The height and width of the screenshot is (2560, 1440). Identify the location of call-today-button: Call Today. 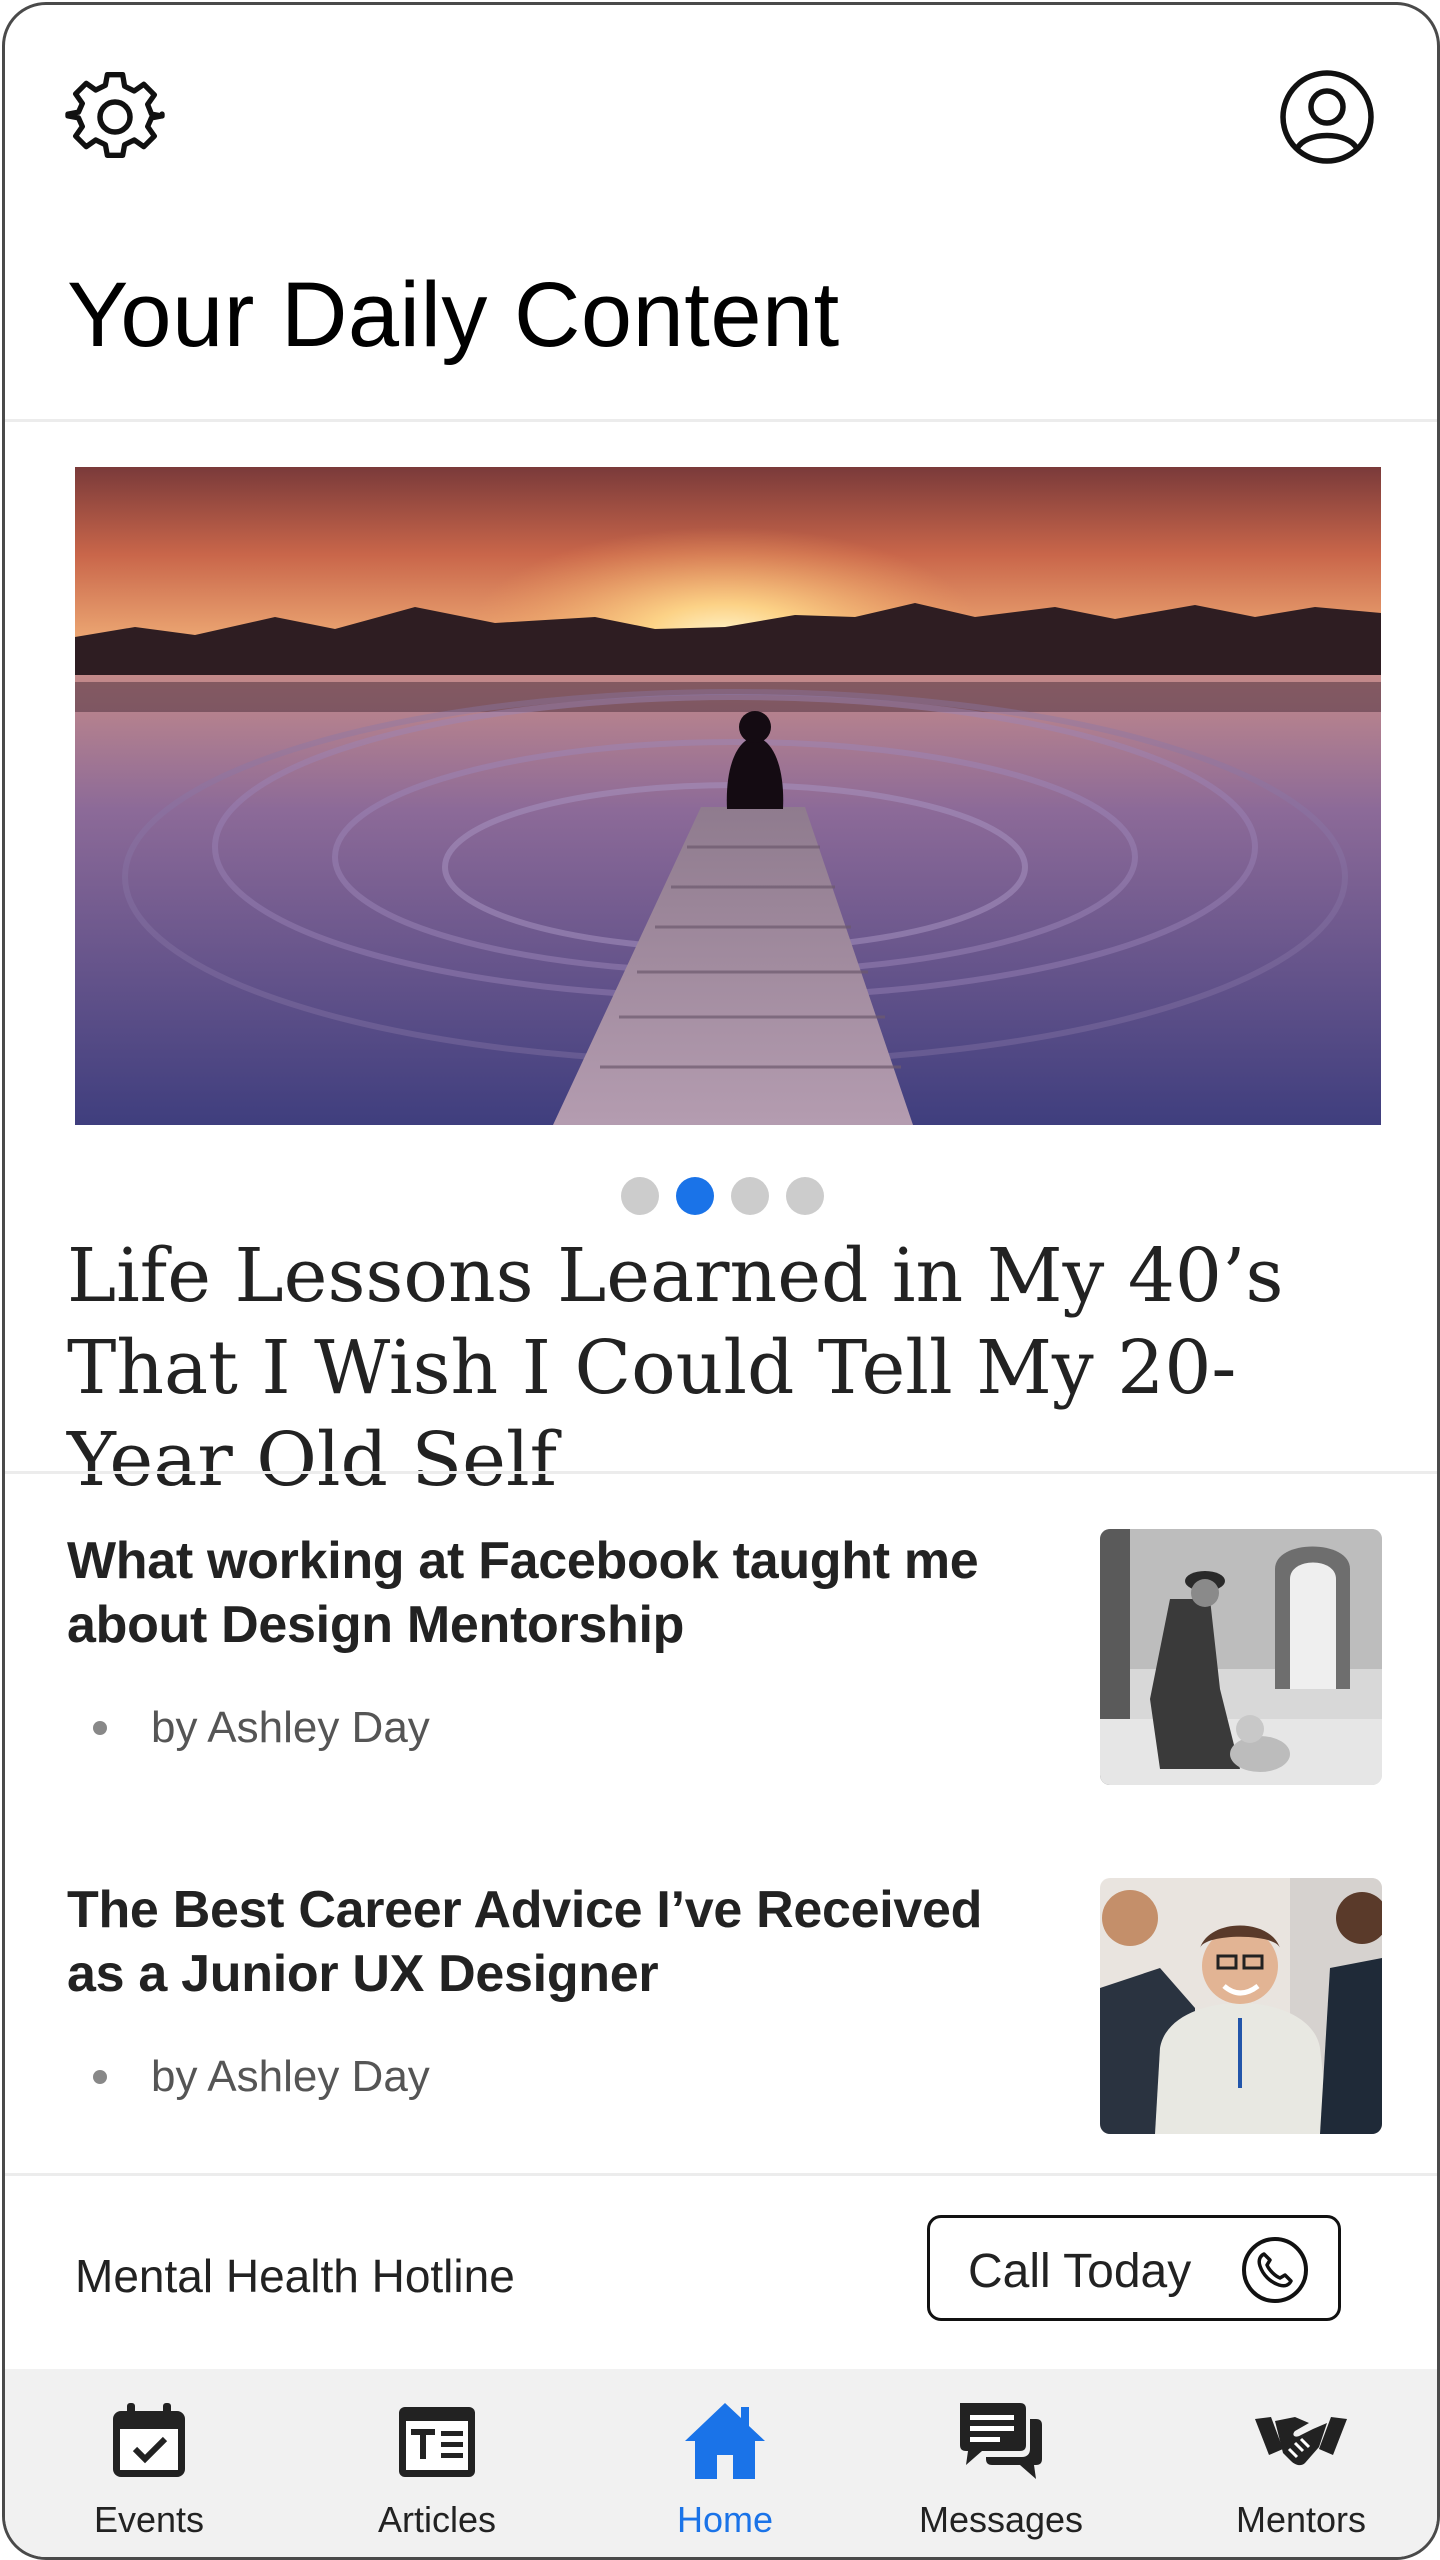
(1134, 2268).